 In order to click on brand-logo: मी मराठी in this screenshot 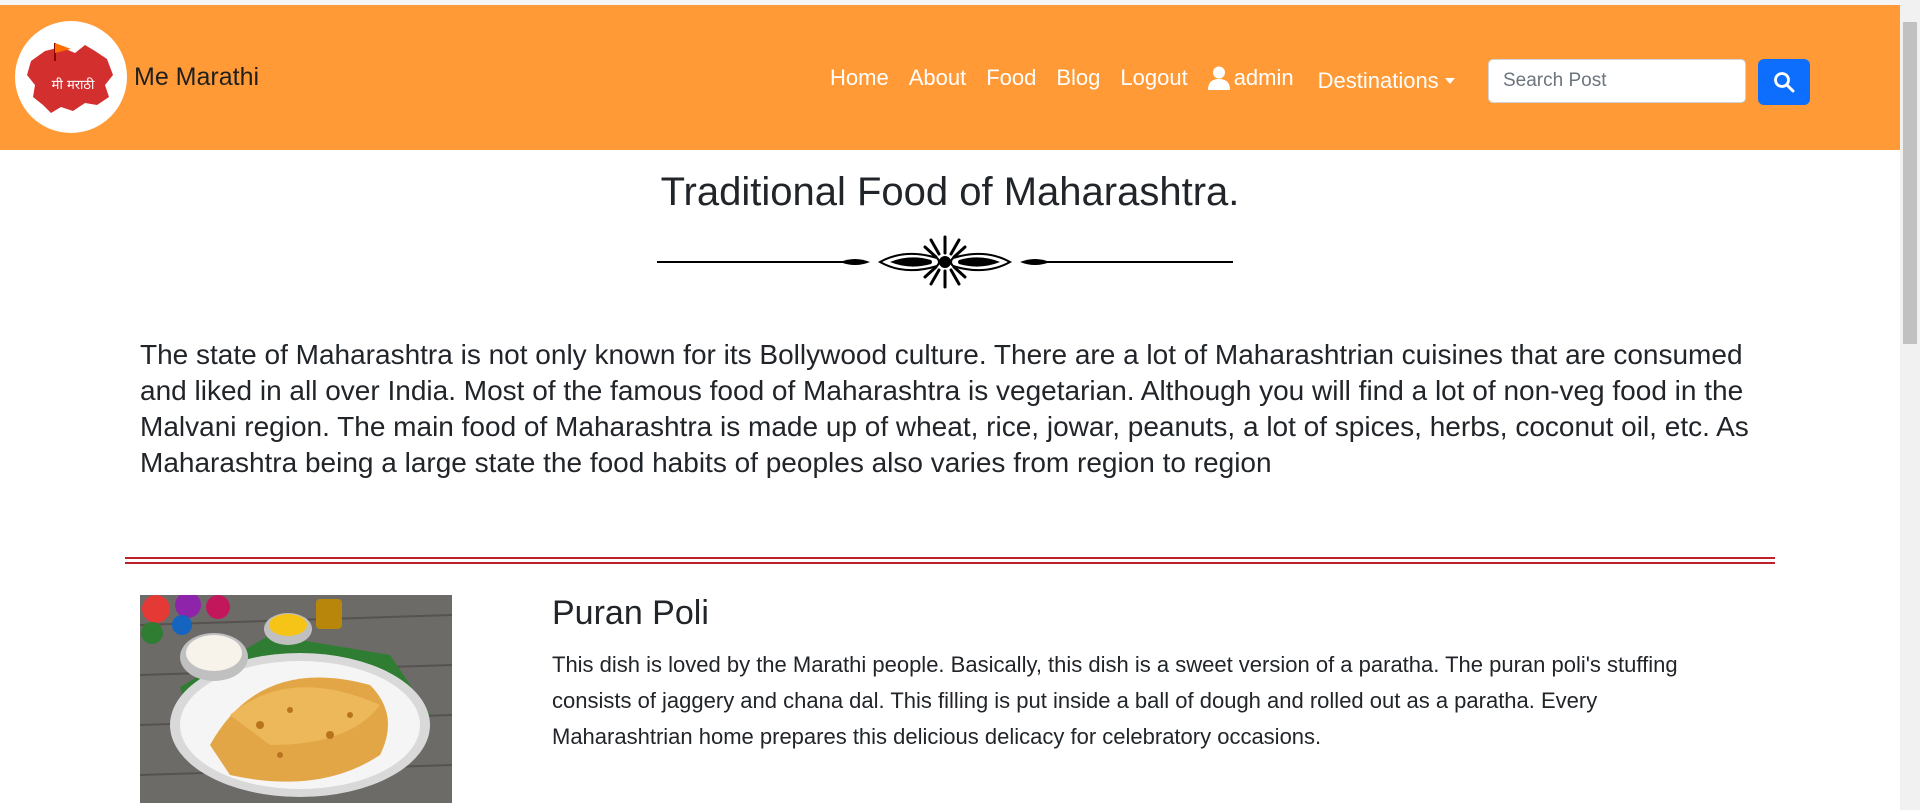, I will do `click(71, 77)`.